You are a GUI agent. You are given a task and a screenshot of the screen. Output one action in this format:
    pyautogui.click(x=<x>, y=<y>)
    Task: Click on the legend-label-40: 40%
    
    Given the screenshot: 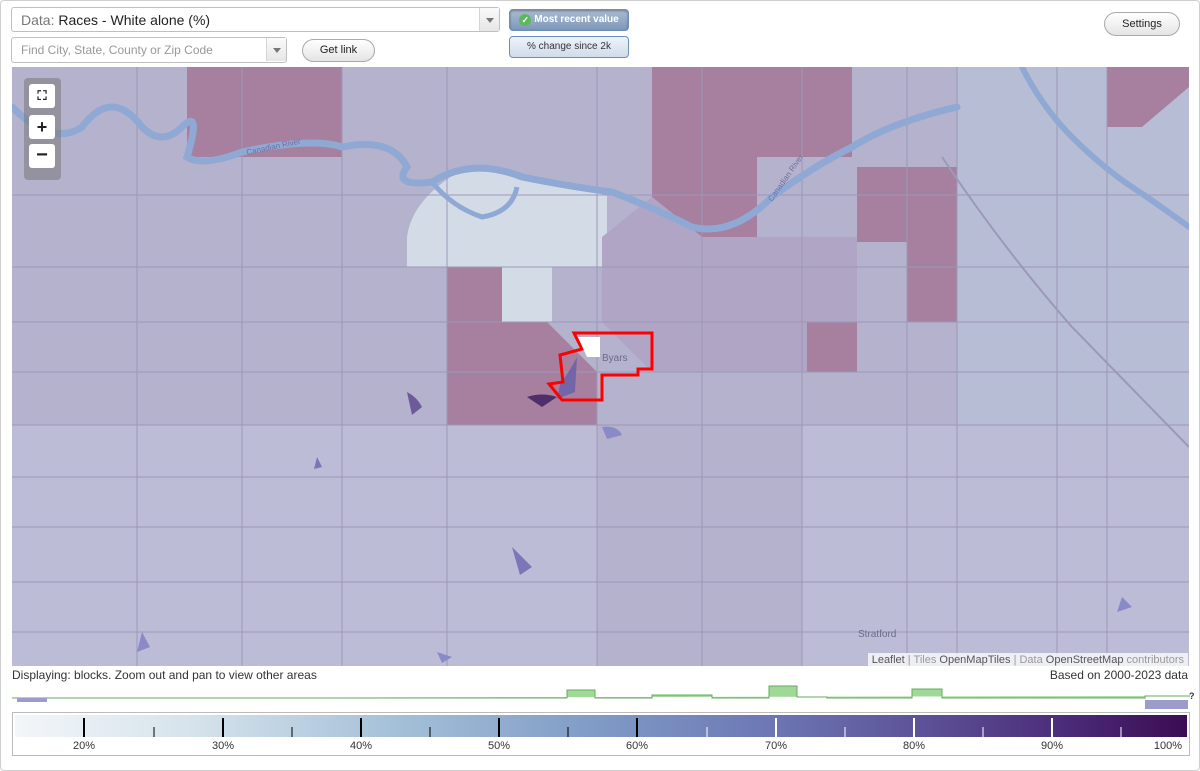 What is the action you would take?
    pyautogui.click(x=361, y=746)
    